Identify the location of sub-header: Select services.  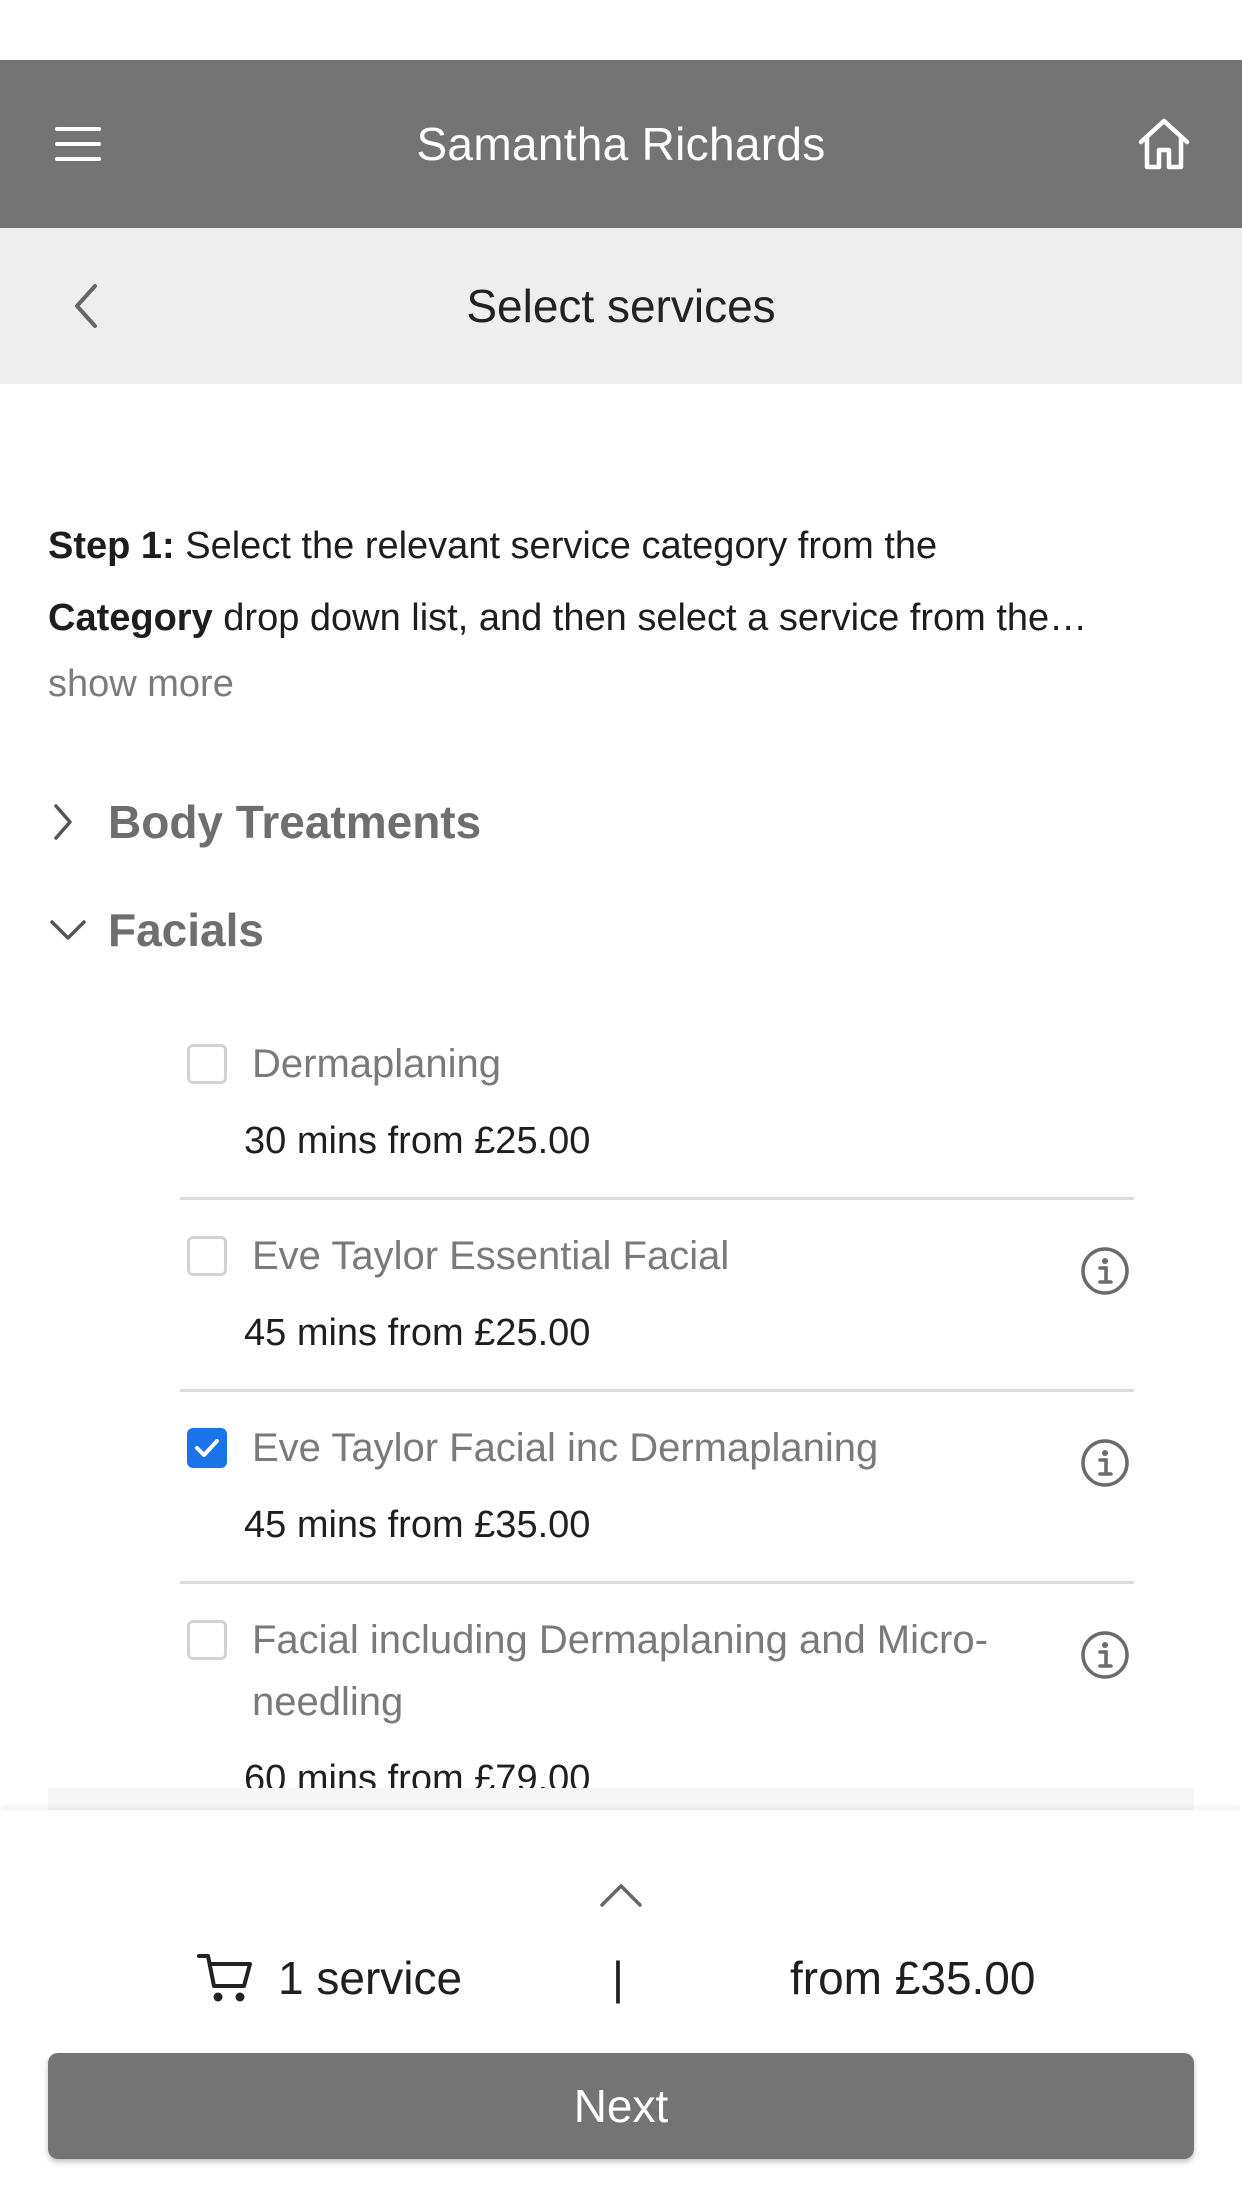
(621, 306).